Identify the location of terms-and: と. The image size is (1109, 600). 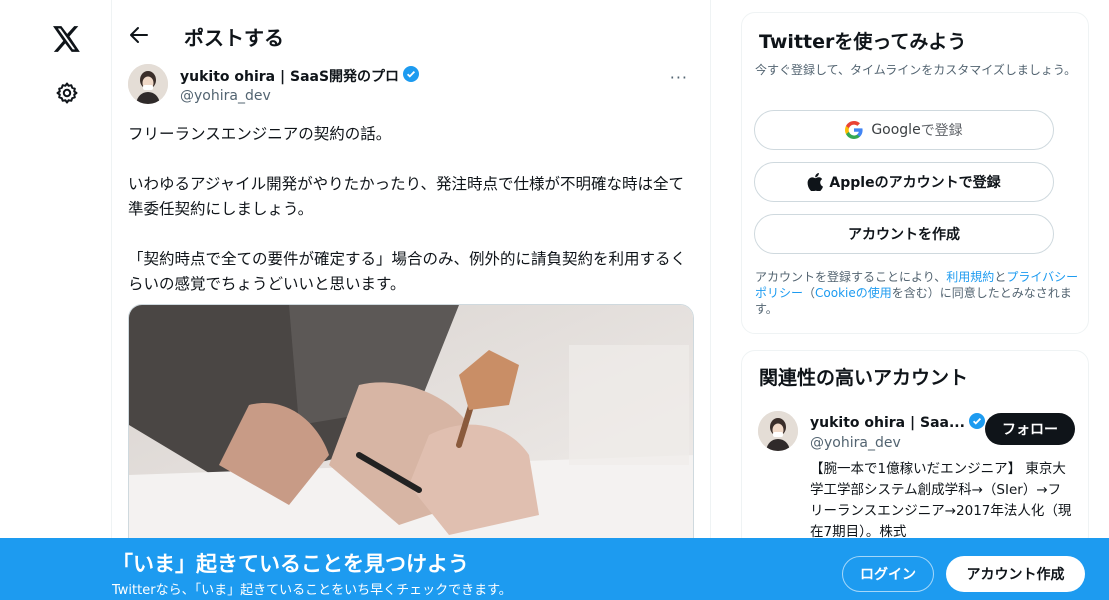
(1000, 277).